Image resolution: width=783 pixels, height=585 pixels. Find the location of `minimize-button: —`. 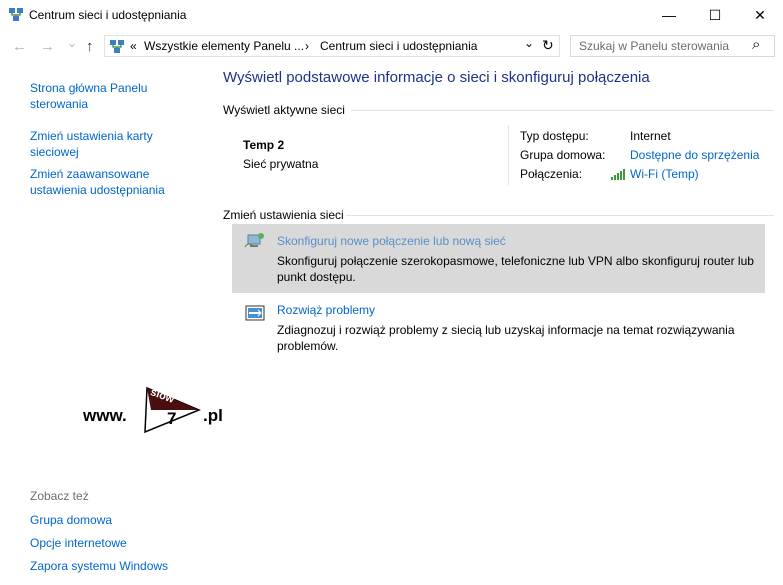

minimize-button: — is located at coordinates (669, 15).